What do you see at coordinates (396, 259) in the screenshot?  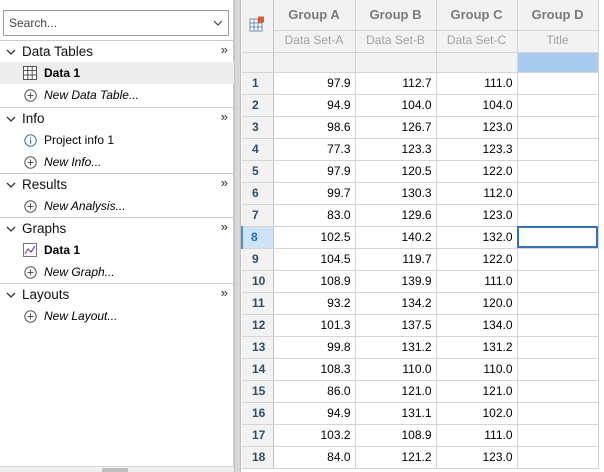 I see `cell-group-b: 119.7` at bounding box center [396, 259].